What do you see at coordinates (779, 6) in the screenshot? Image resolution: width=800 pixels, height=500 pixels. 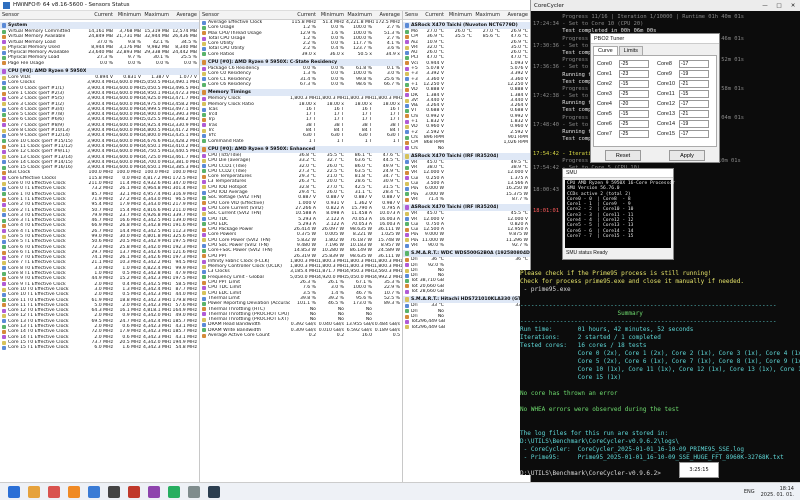 I see `maximize-icon: □` at bounding box center [779, 6].